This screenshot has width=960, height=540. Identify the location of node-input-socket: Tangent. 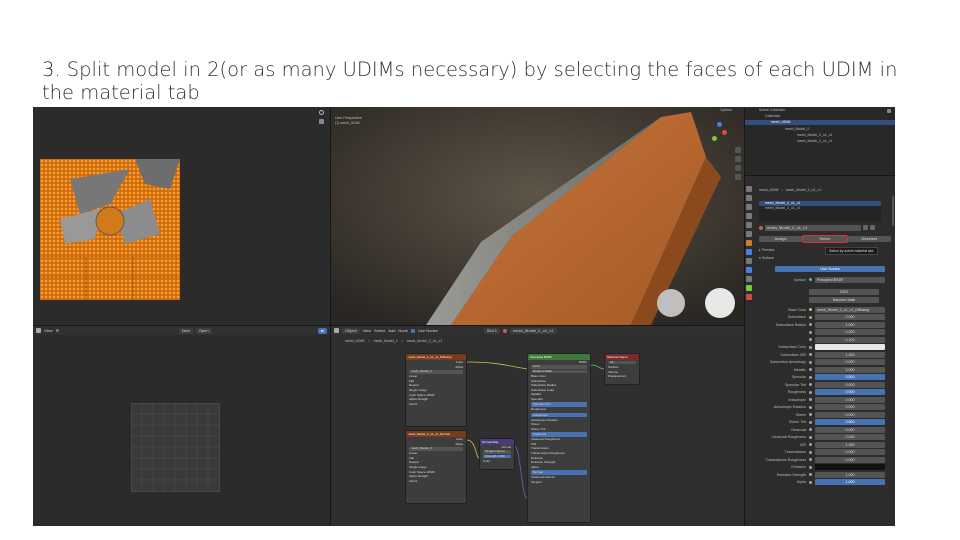
(559, 482).